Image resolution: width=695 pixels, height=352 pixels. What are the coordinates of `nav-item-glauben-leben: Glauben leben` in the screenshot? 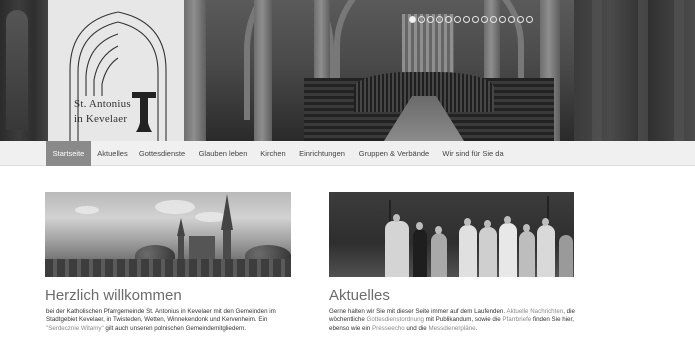 It's located at (223, 153).